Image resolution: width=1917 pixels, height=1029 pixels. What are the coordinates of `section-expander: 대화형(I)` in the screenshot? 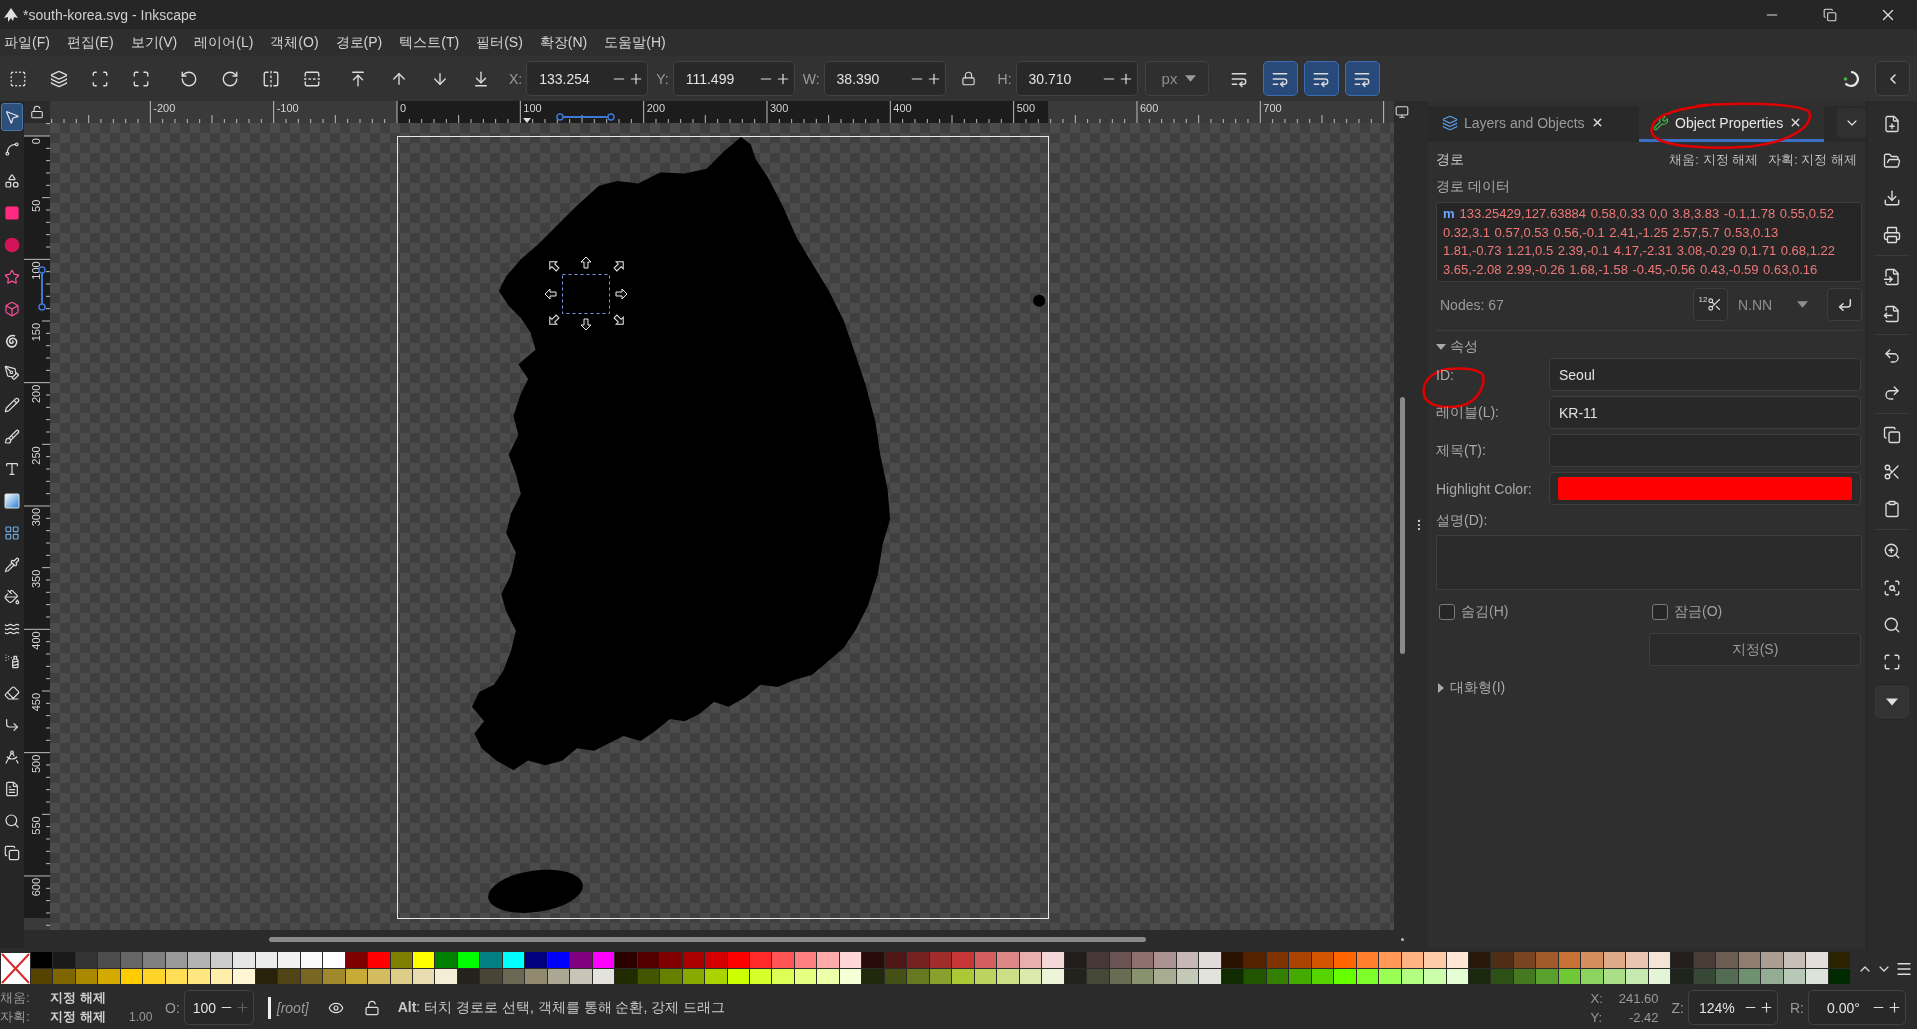 It's located at (1471, 688).